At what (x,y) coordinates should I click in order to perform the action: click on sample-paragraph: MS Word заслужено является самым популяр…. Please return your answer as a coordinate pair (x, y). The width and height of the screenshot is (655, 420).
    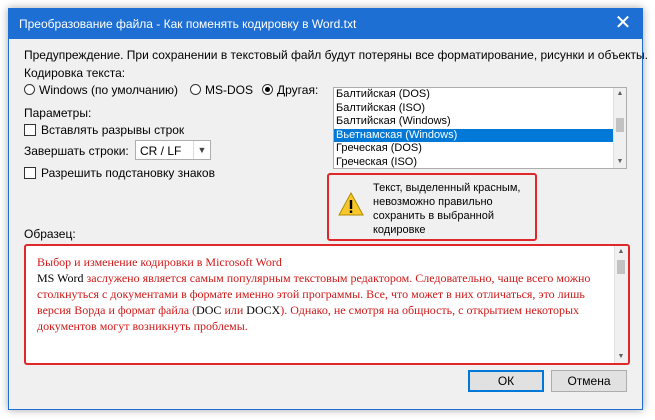
    Looking at the image, I should click on (314, 302).